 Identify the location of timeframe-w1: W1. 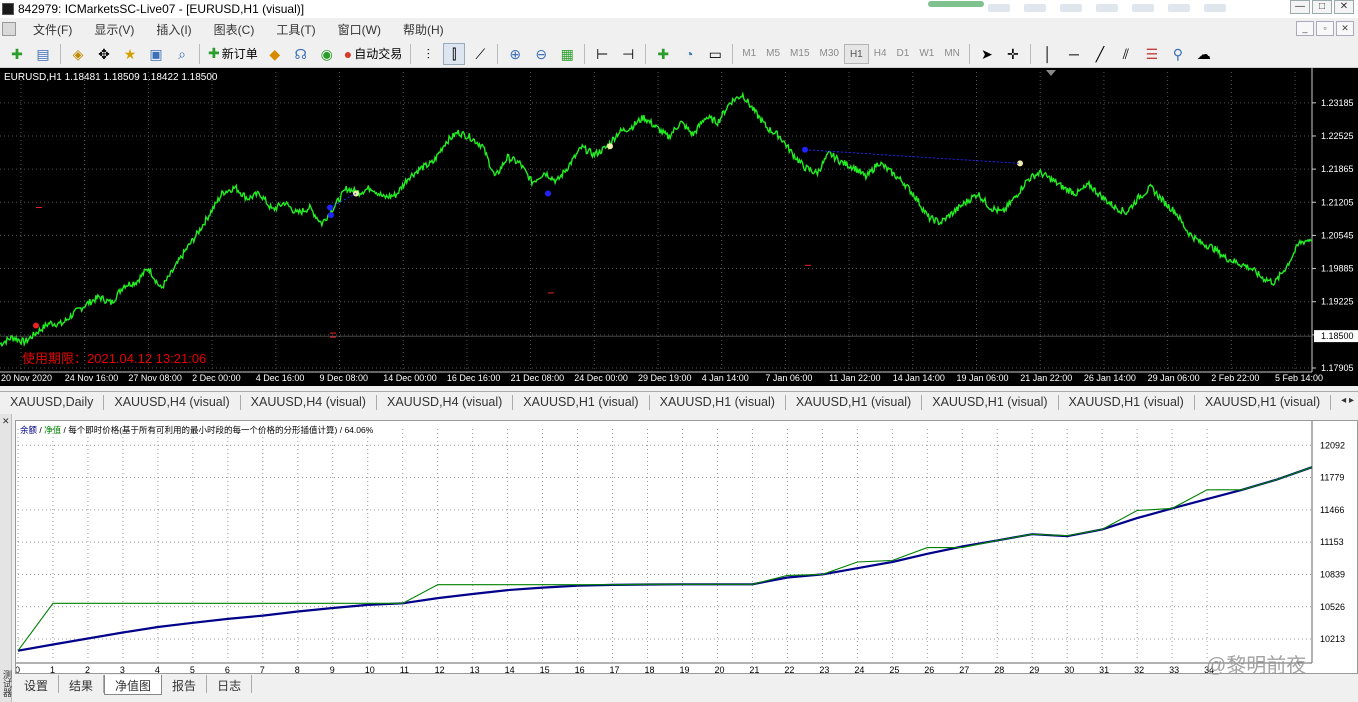
(926, 54).